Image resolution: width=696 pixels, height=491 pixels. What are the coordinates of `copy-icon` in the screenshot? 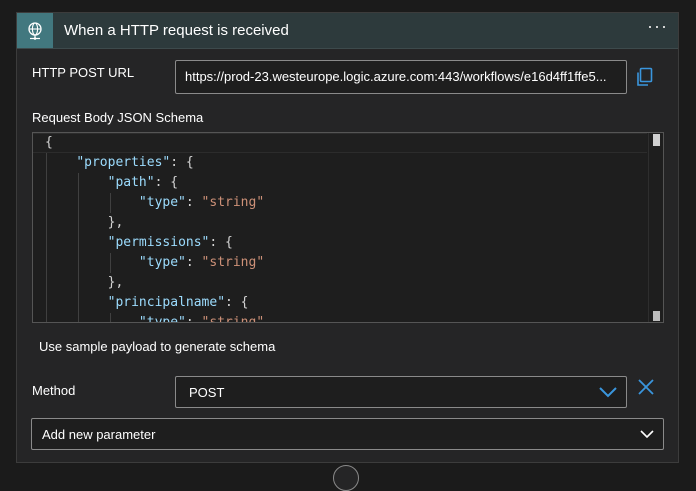 It's located at (645, 77).